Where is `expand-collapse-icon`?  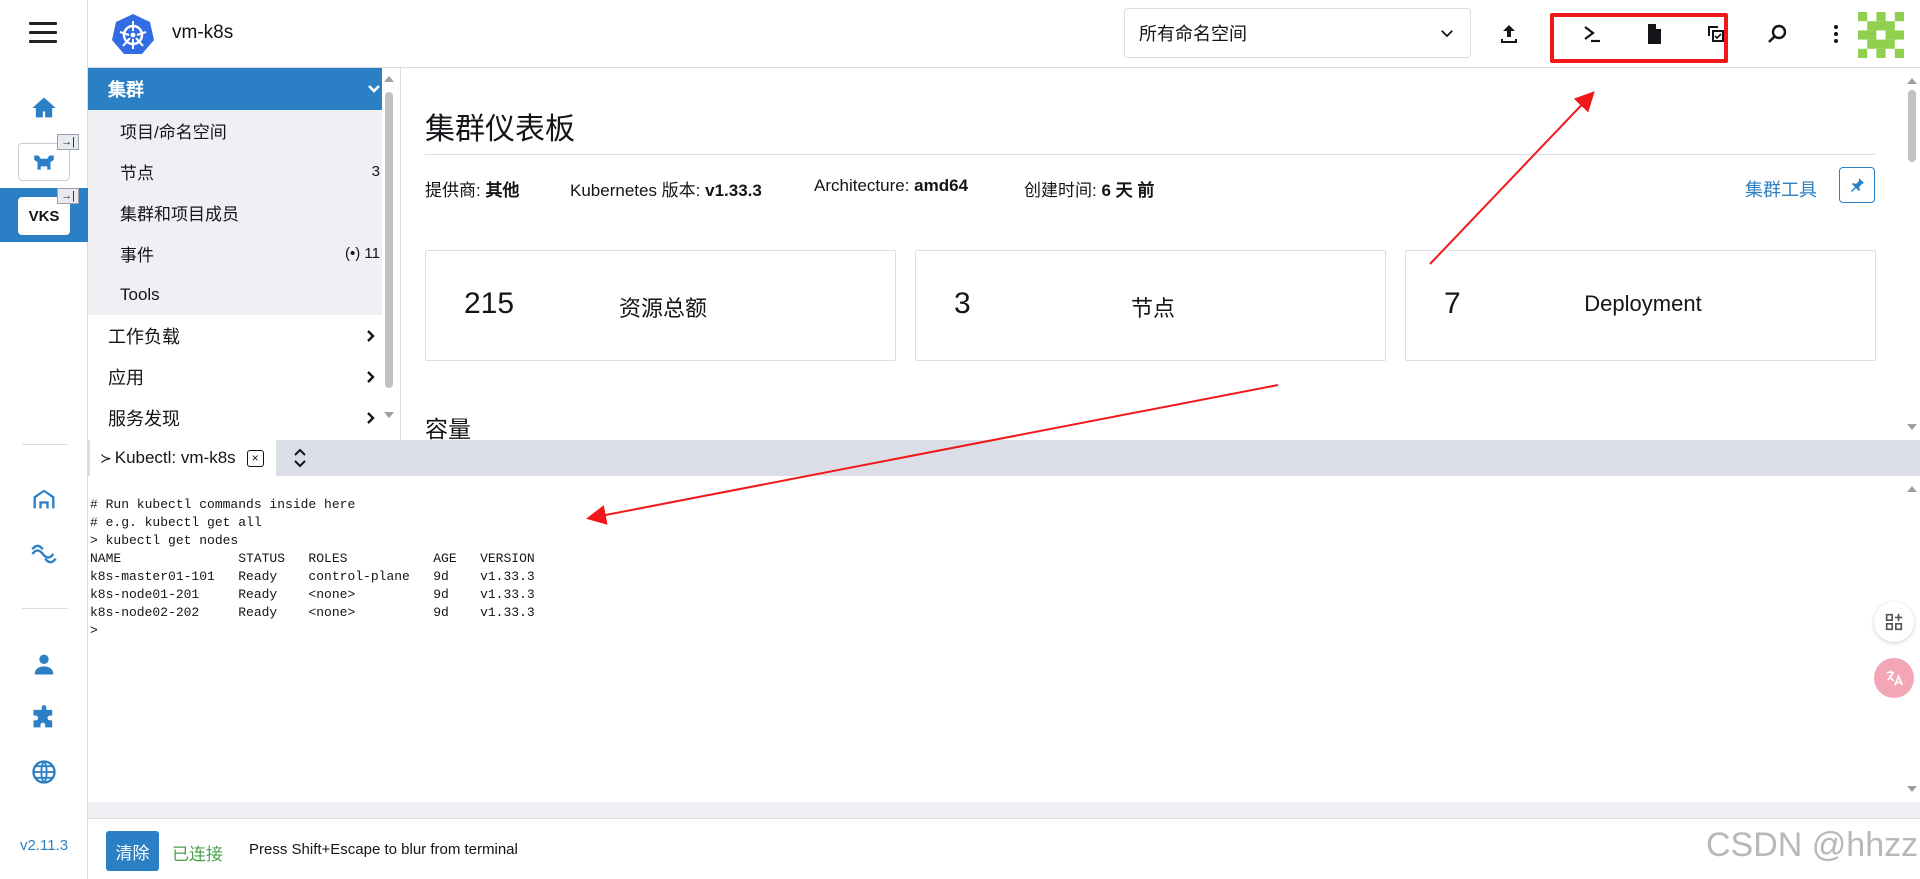
expand-collapse-icon is located at coordinates (300, 458).